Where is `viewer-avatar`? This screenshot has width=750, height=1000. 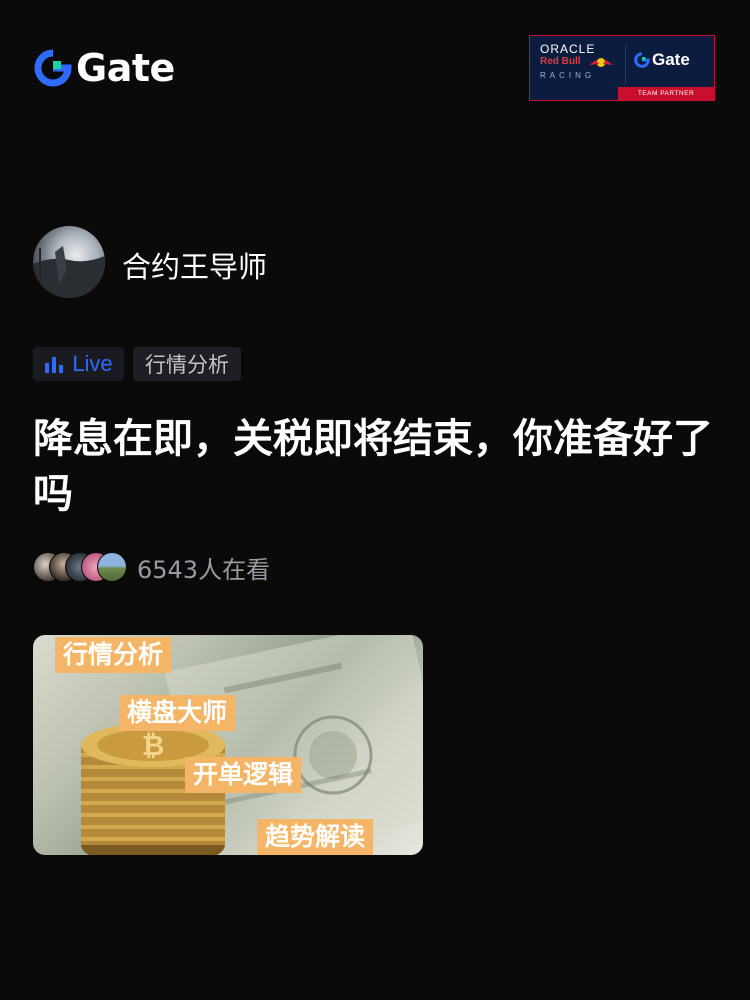 viewer-avatar is located at coordinates (112, 567).